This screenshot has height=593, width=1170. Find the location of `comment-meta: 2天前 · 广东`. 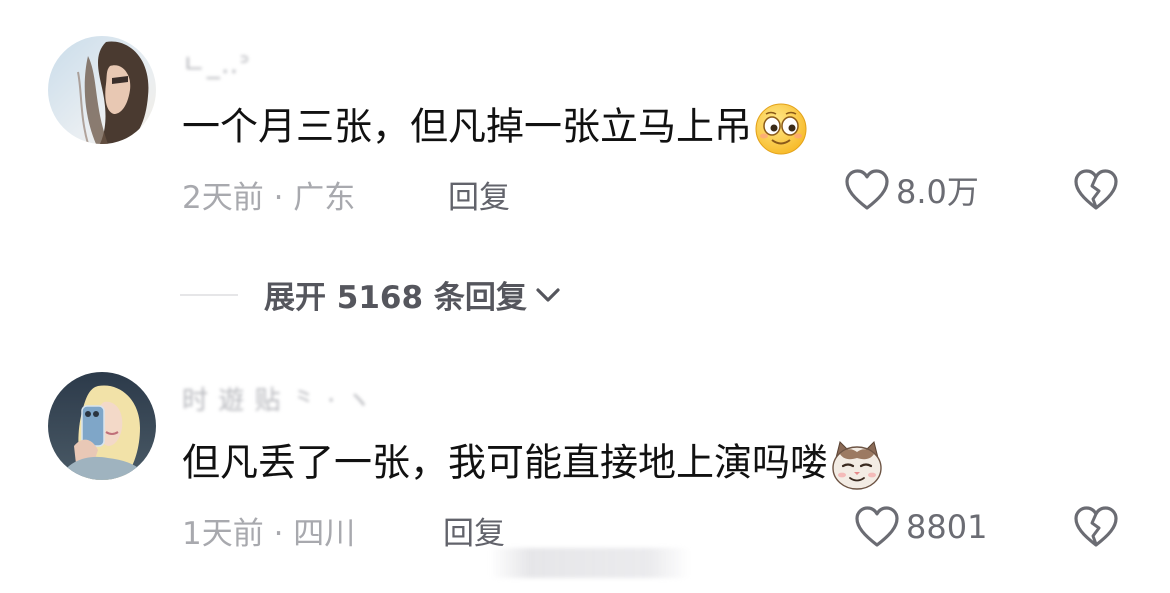

comment-meta: 2天前 · 广东 is located at coordinates (269, 198).